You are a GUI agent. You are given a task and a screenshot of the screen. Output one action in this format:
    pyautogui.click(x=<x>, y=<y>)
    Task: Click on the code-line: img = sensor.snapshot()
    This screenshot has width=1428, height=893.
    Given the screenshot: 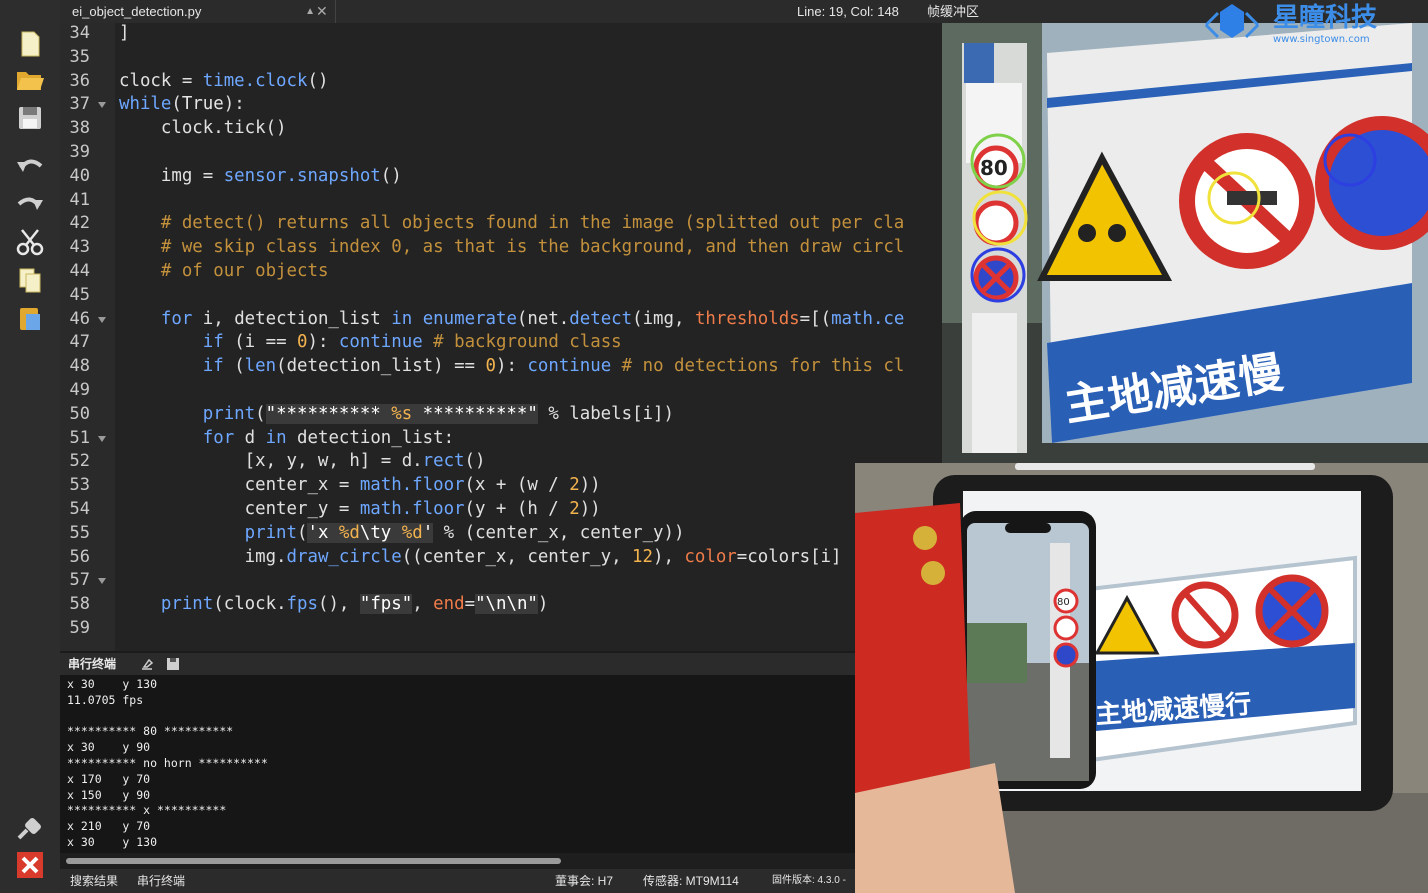 What is the action you would take?
    pyautogui.click(x=260, y=175)
    